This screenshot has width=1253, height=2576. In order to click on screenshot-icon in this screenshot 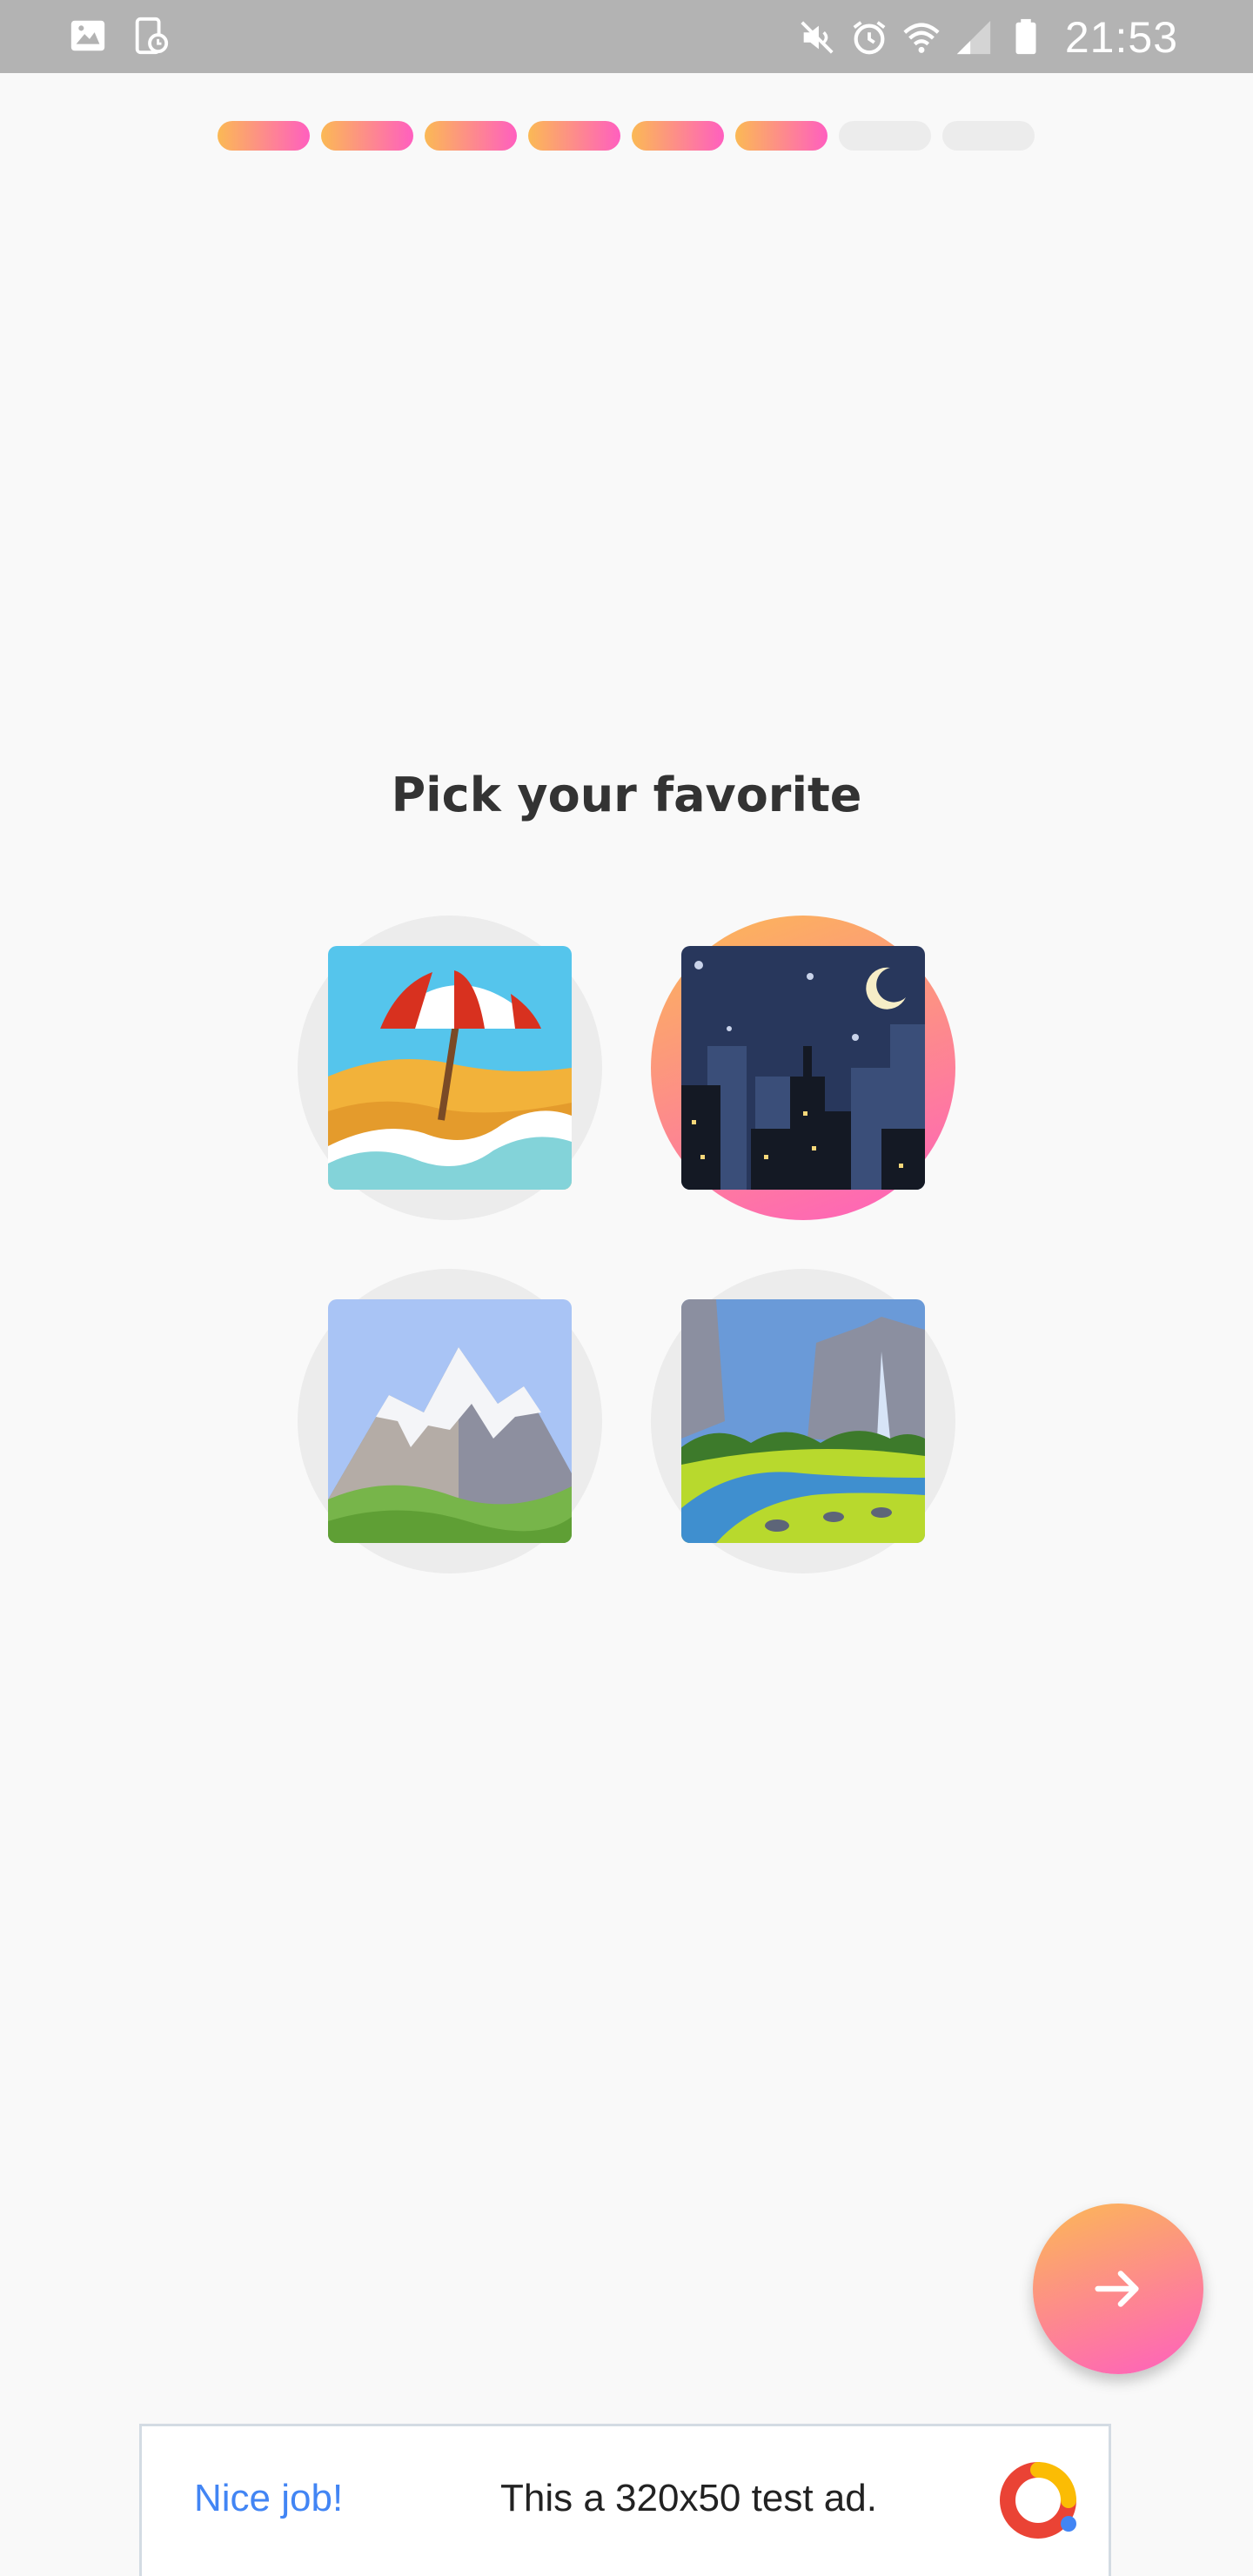, I will do `click(152, 36)`.